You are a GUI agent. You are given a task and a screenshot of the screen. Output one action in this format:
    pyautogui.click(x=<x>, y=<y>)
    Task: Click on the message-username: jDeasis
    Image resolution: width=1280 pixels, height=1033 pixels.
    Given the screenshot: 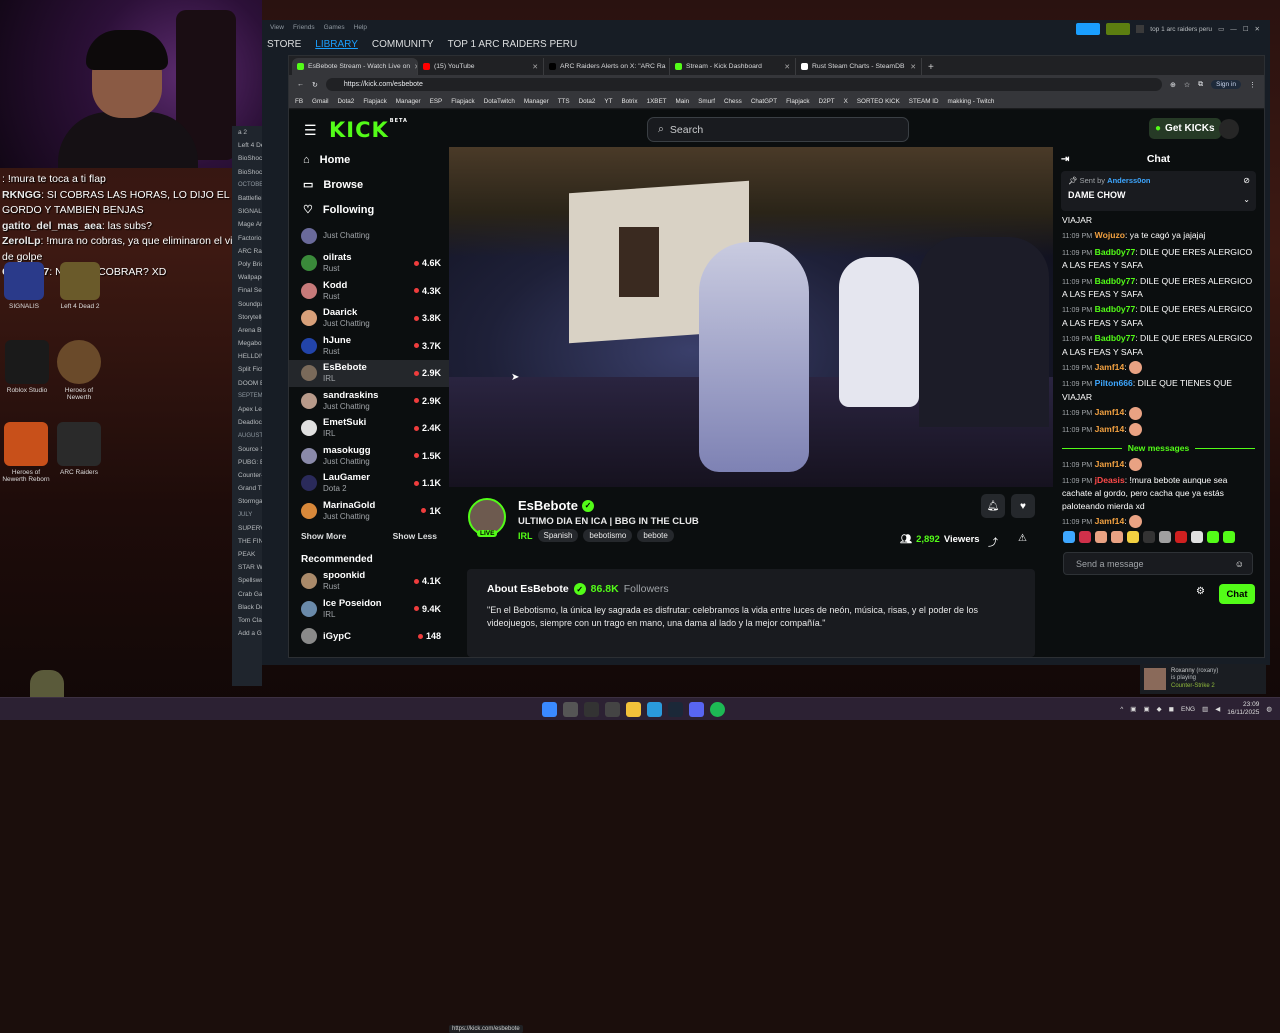 What is the action you would take?
    pyautogui.click(x=1110, y=480)
    